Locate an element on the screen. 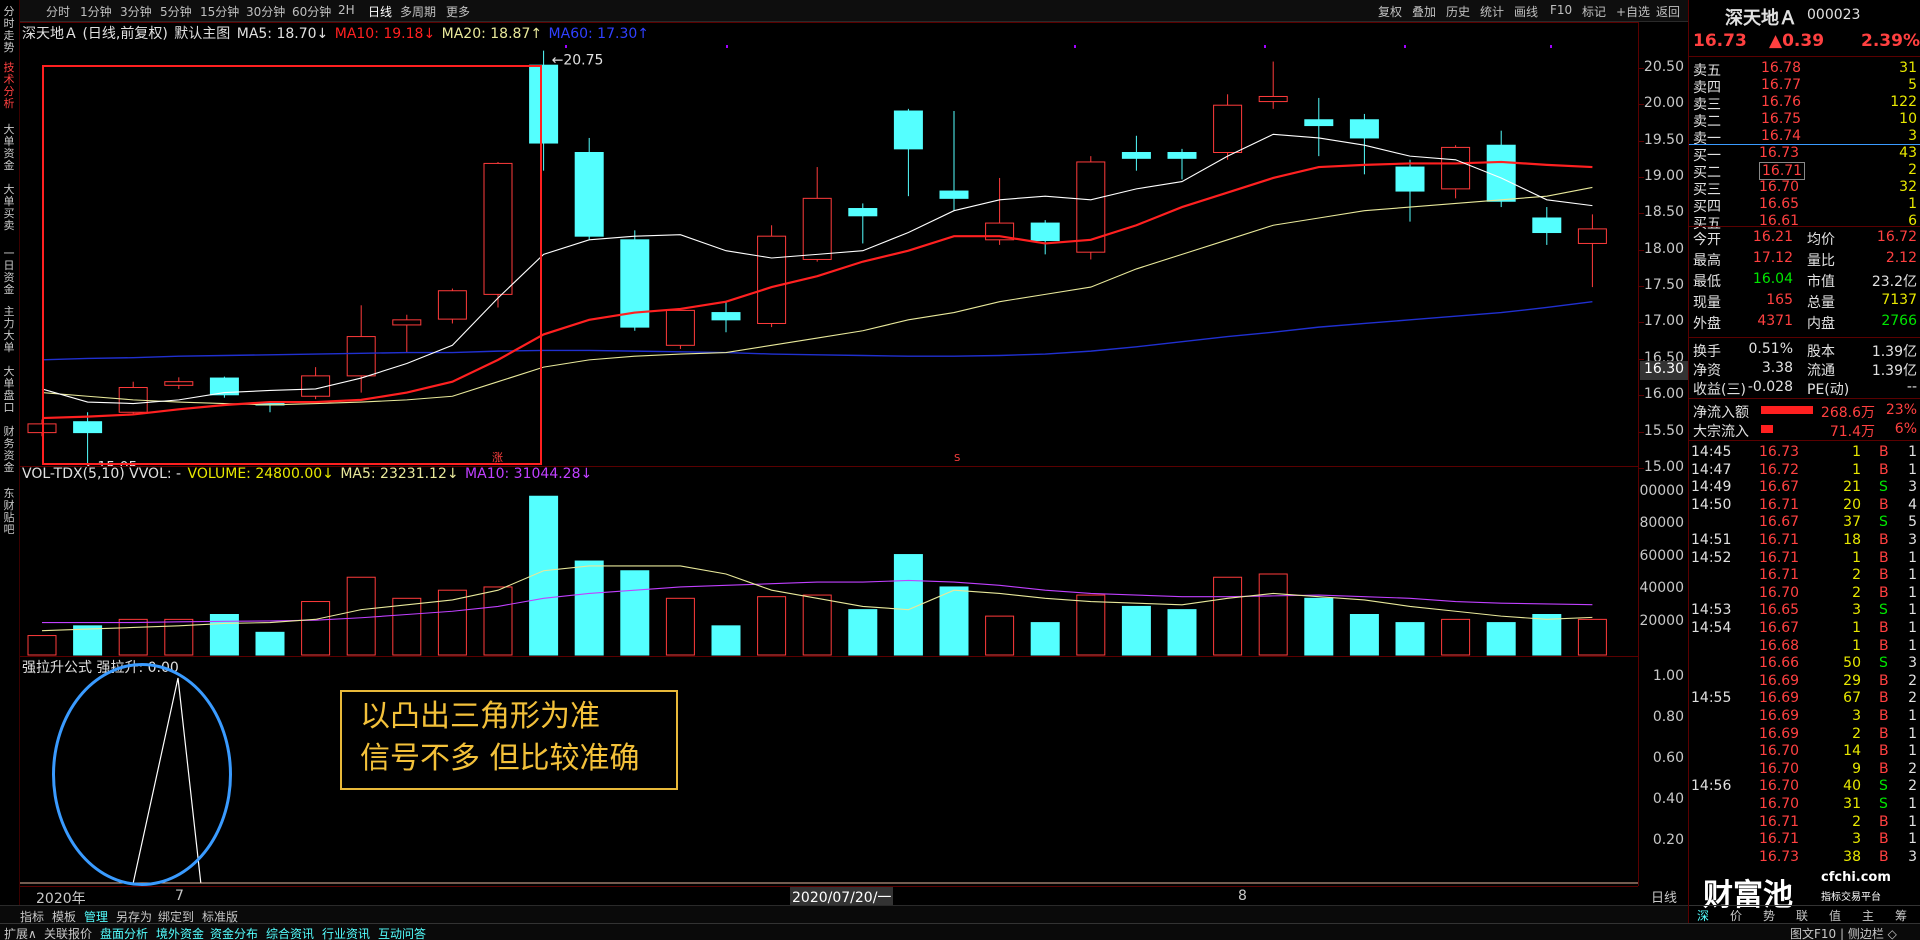 Image resolution: width=1920 pixels, height=940 pixels. tick-volume: 14 is located at coordinates (1852, 751).